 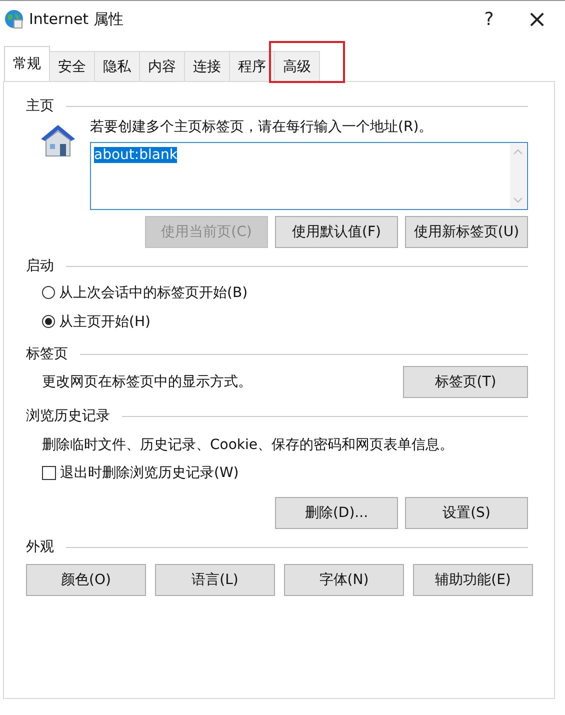 What do you see at coordinates (518, 152) in the screenshot?
I see `scroll-up-icon` at bounding box center [518, 152].